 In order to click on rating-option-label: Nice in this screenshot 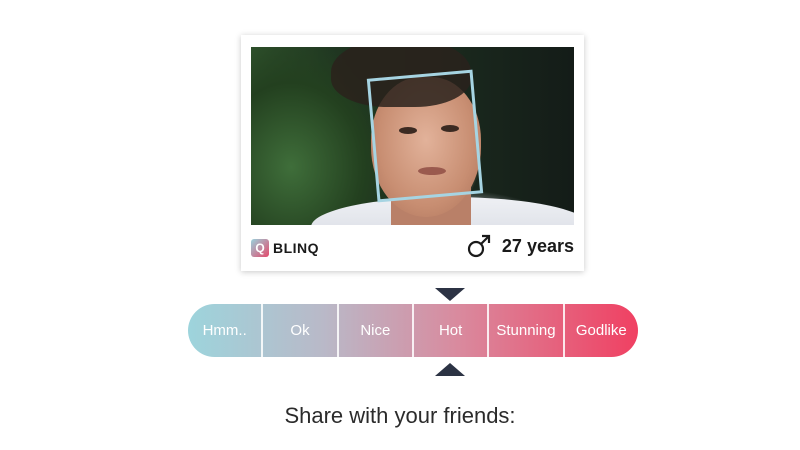, I will do `click(375, 330)`.